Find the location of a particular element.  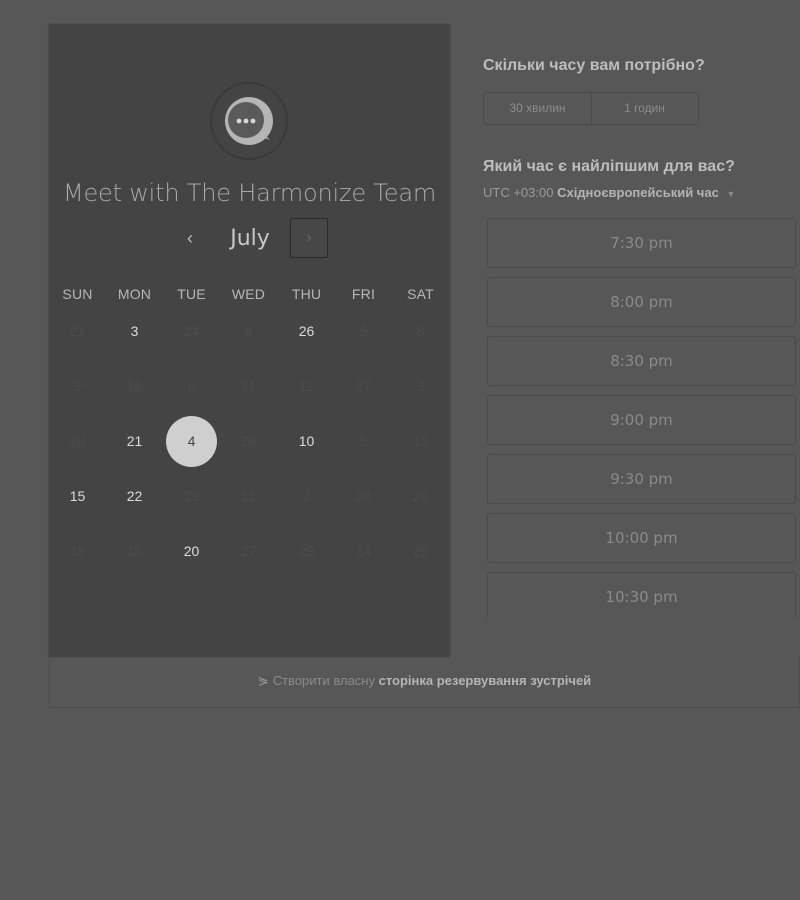

calendar-day: 14 is located at coordinates (363, 551).